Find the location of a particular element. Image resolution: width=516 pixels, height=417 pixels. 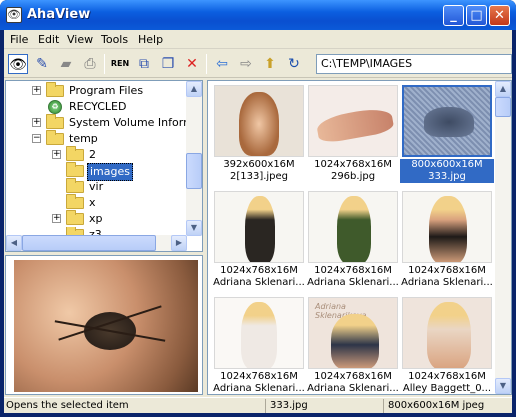

thumbnail-item-selected: 800x600x16M 333.jpg is located at coordinates (447, 134).